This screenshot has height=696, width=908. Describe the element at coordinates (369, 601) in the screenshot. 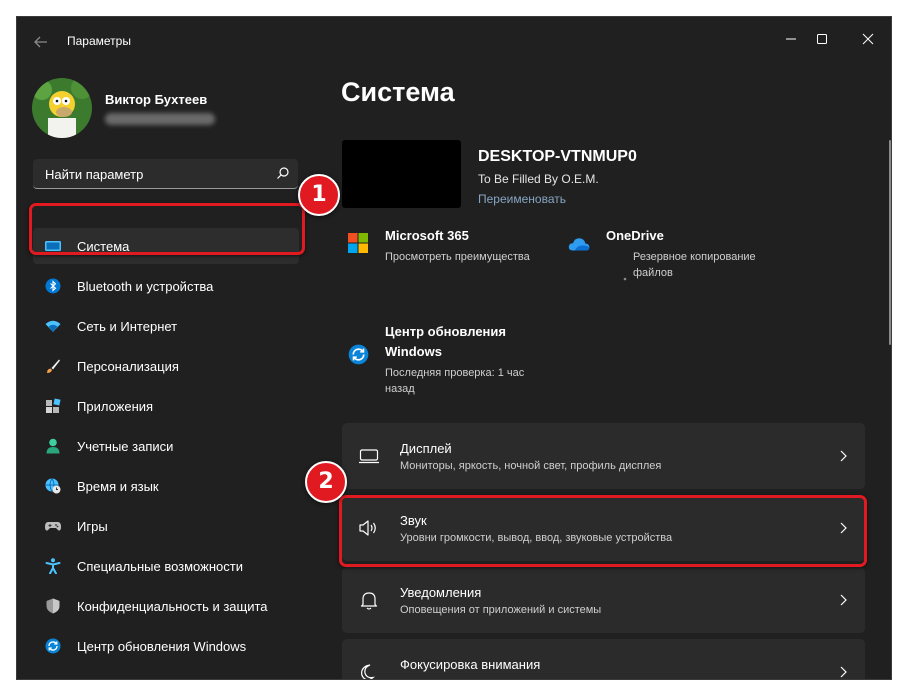

I see `bell-icon` at that location.